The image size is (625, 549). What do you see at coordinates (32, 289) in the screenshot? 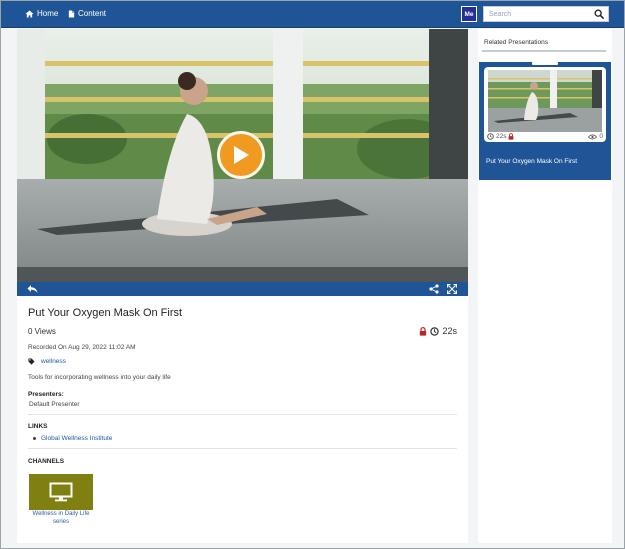
I see `back-icon` at bounding box center [32, 289].